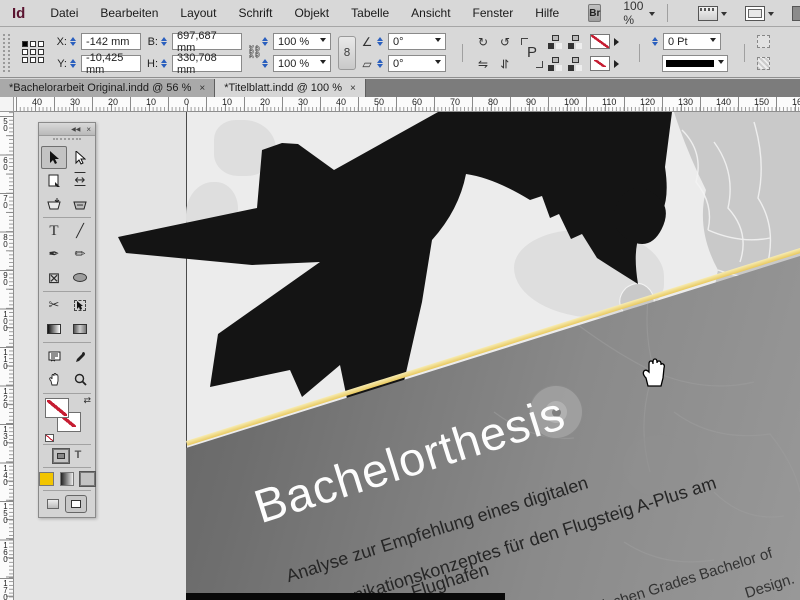 The image size is (800, 600). Describe the element at coordinates (198, 13) in the screenshot. I see `menu-layout: Layout` at that location.